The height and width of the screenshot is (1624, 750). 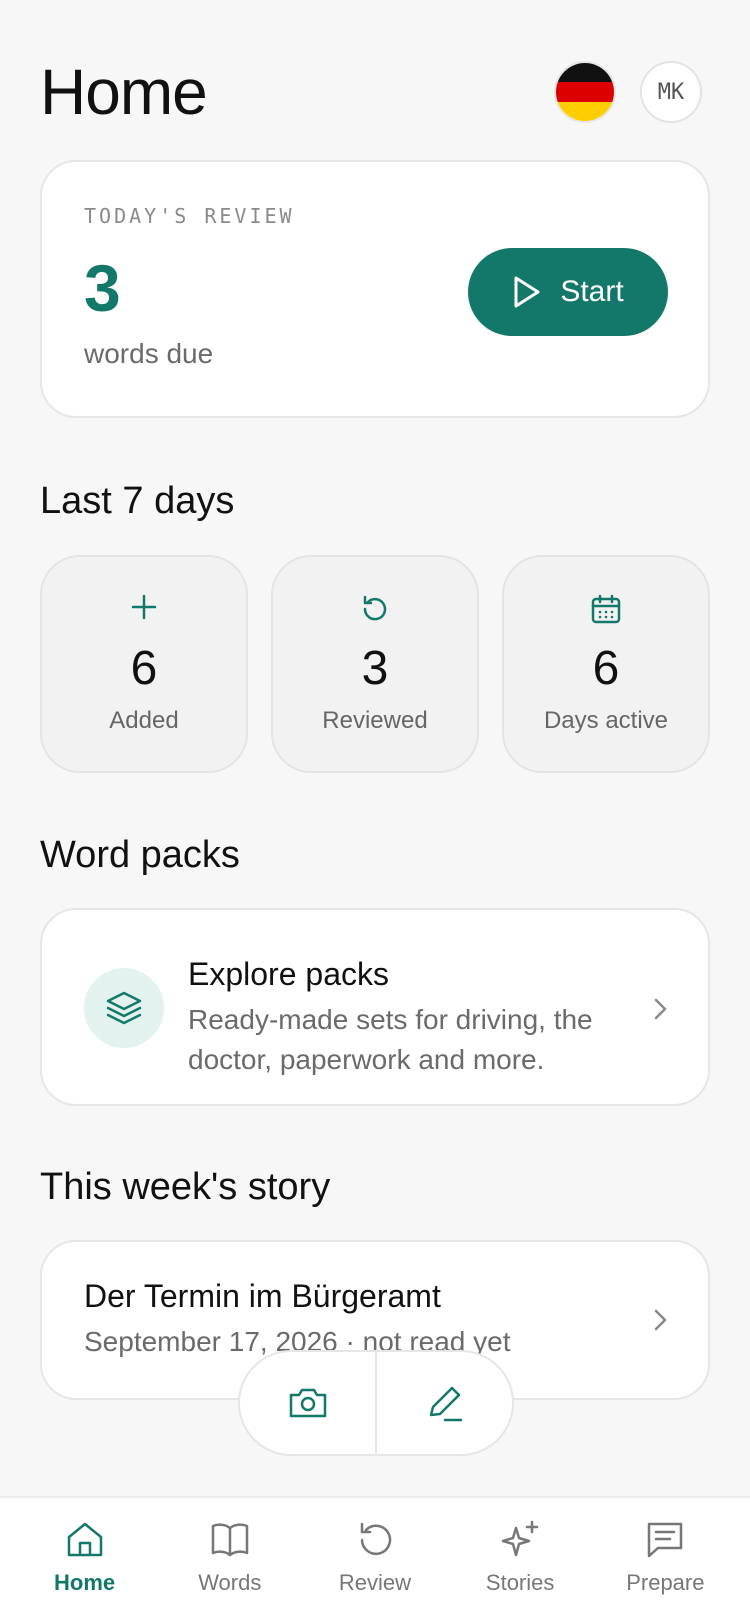 I want to click on review-eyebrow: TODAY'S REVIEW, so click(x=189, y=216).